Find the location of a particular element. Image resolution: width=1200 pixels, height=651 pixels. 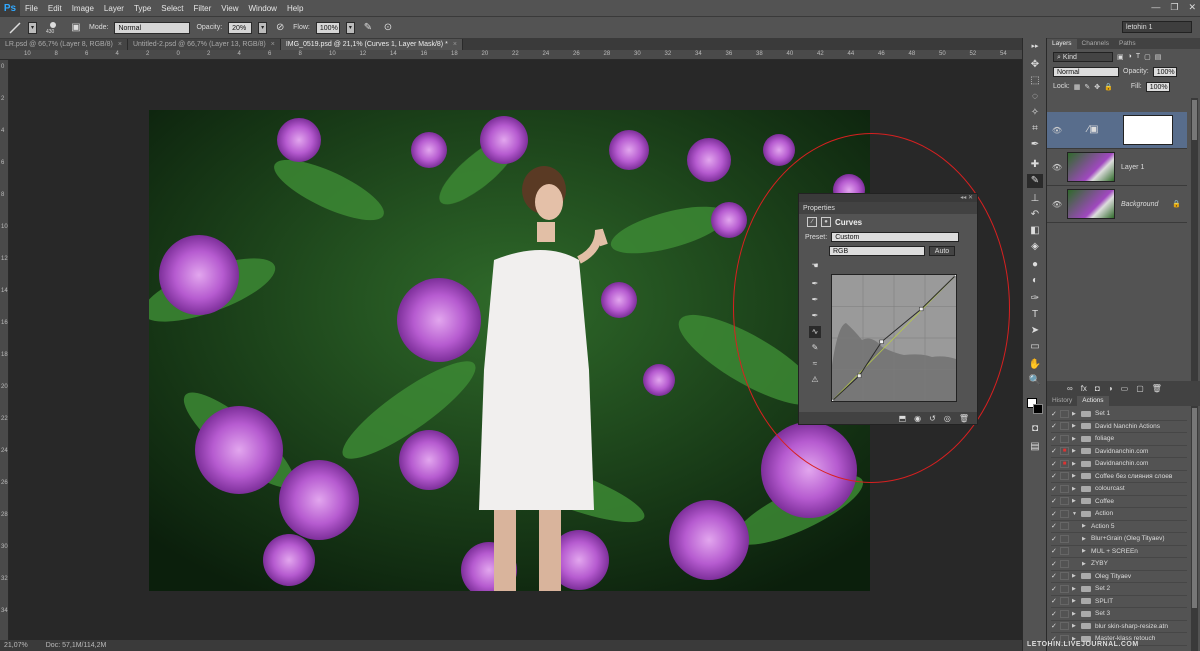

menu-edit: Edit is located at coordinates (55, 8).